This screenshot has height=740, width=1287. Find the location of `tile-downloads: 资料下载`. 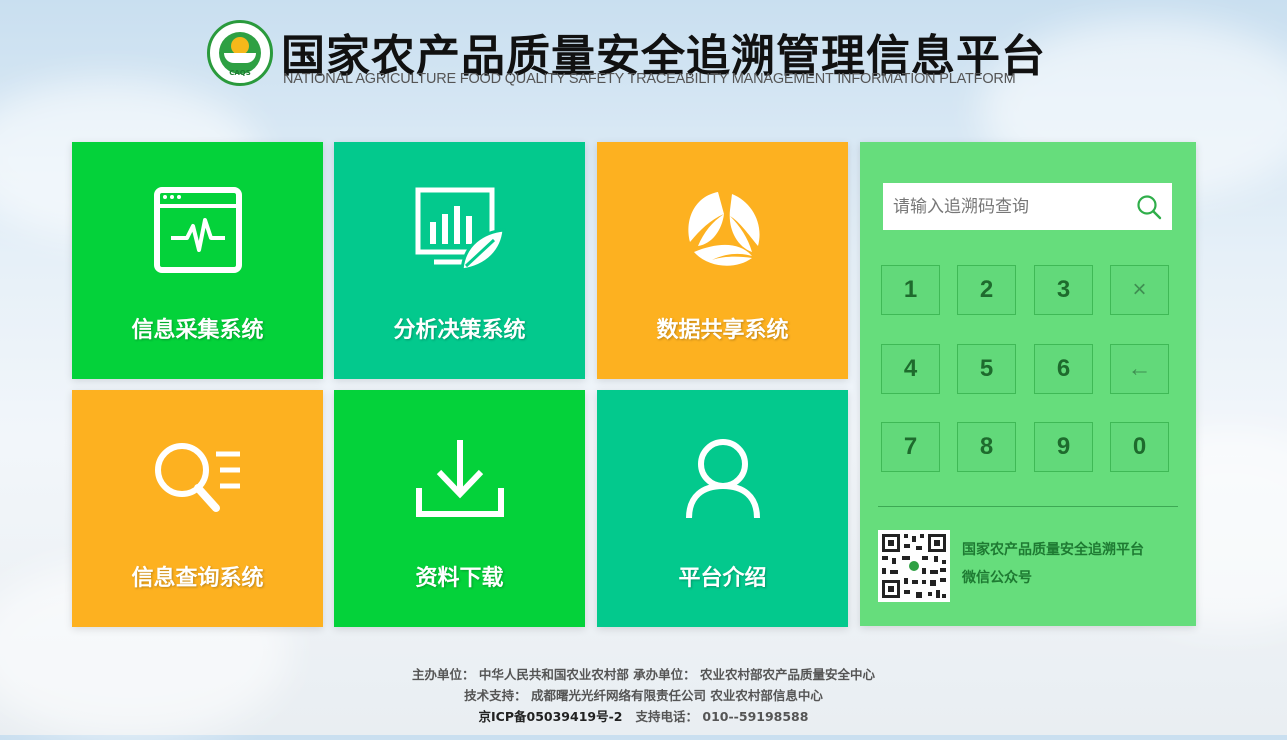

tile-downloads: 资料下载 is located at coordinates (459, 508).